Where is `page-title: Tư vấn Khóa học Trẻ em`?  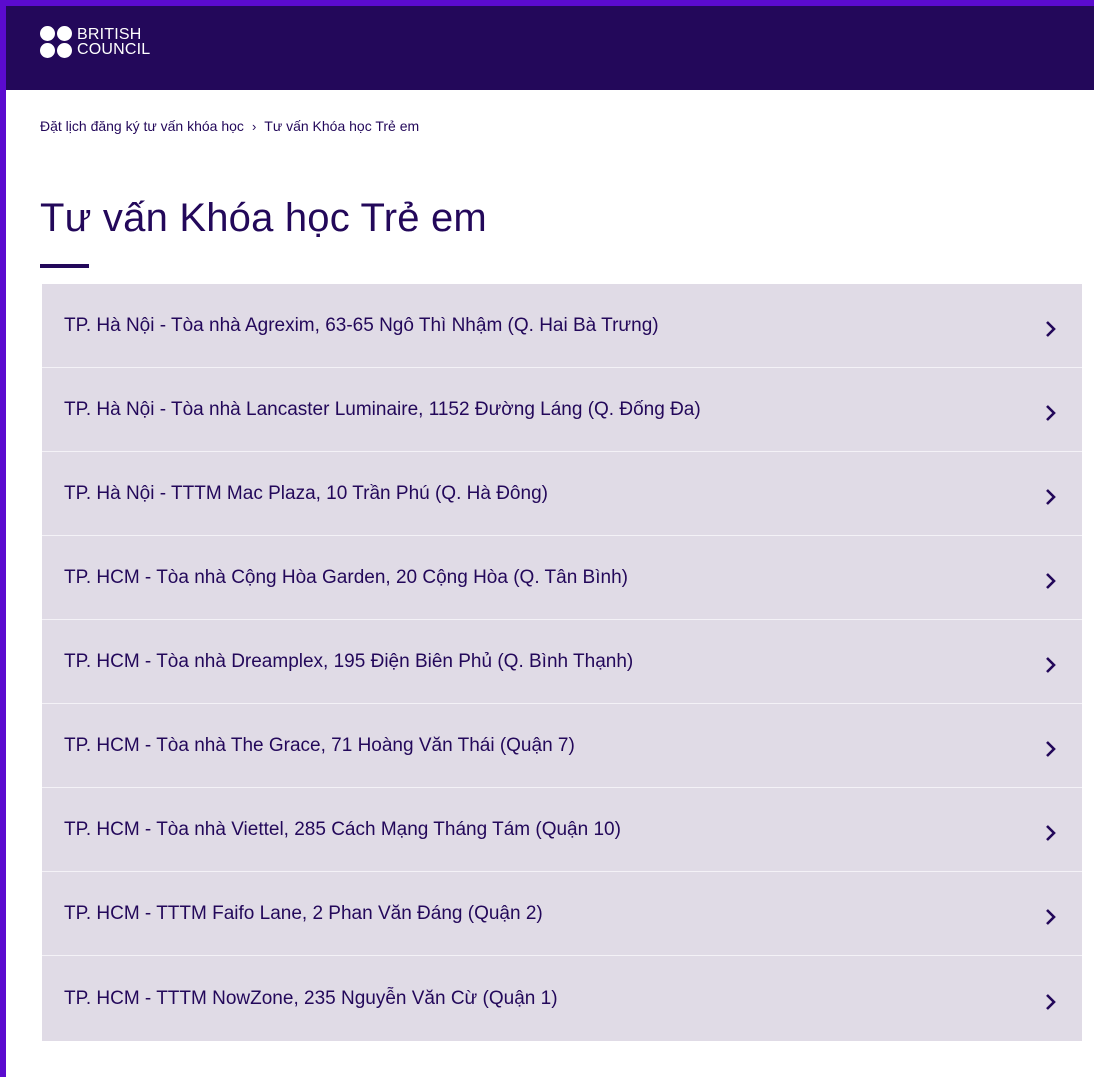 page-title: Tư vấn Khóa học Trẻ em is located at coordinates (263, 218).